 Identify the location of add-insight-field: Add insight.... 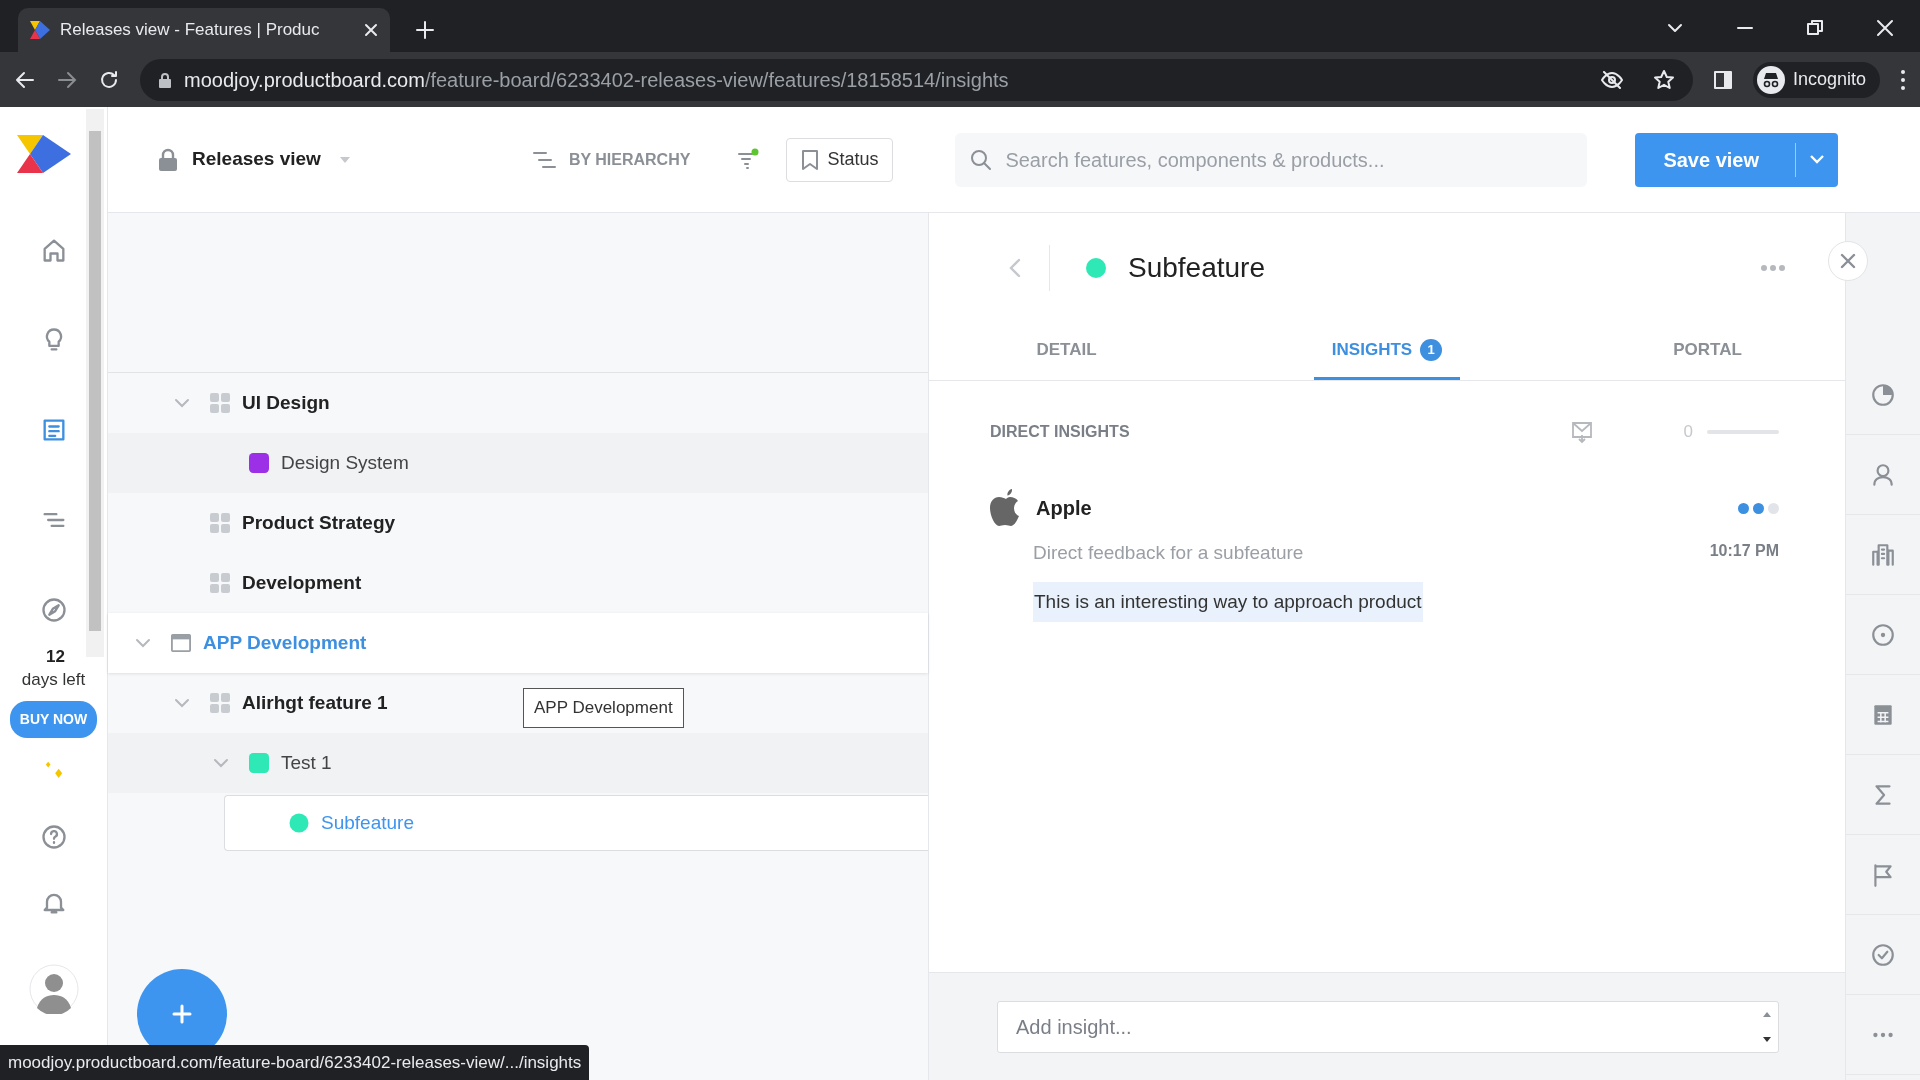
(1388, 1026).